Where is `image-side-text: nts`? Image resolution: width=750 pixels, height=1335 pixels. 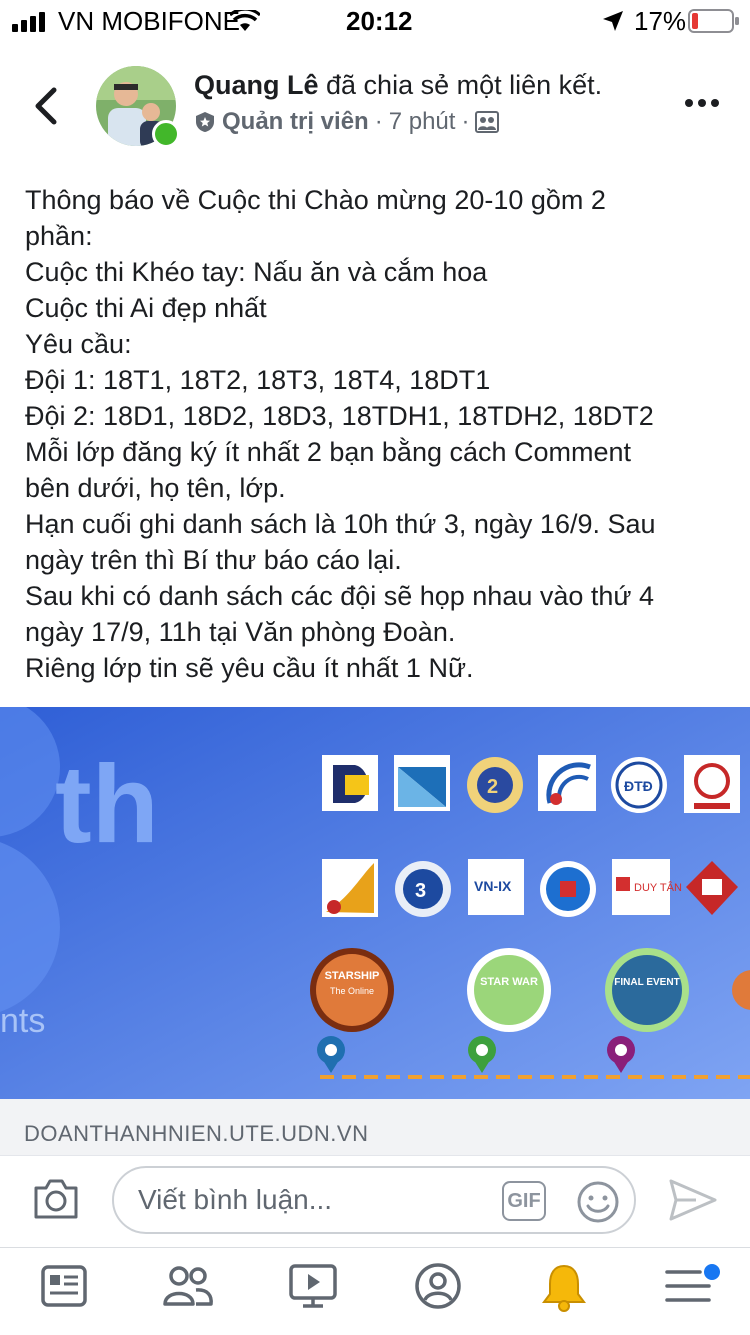 image-side-text: nts is located at coordinates (22, 1021).